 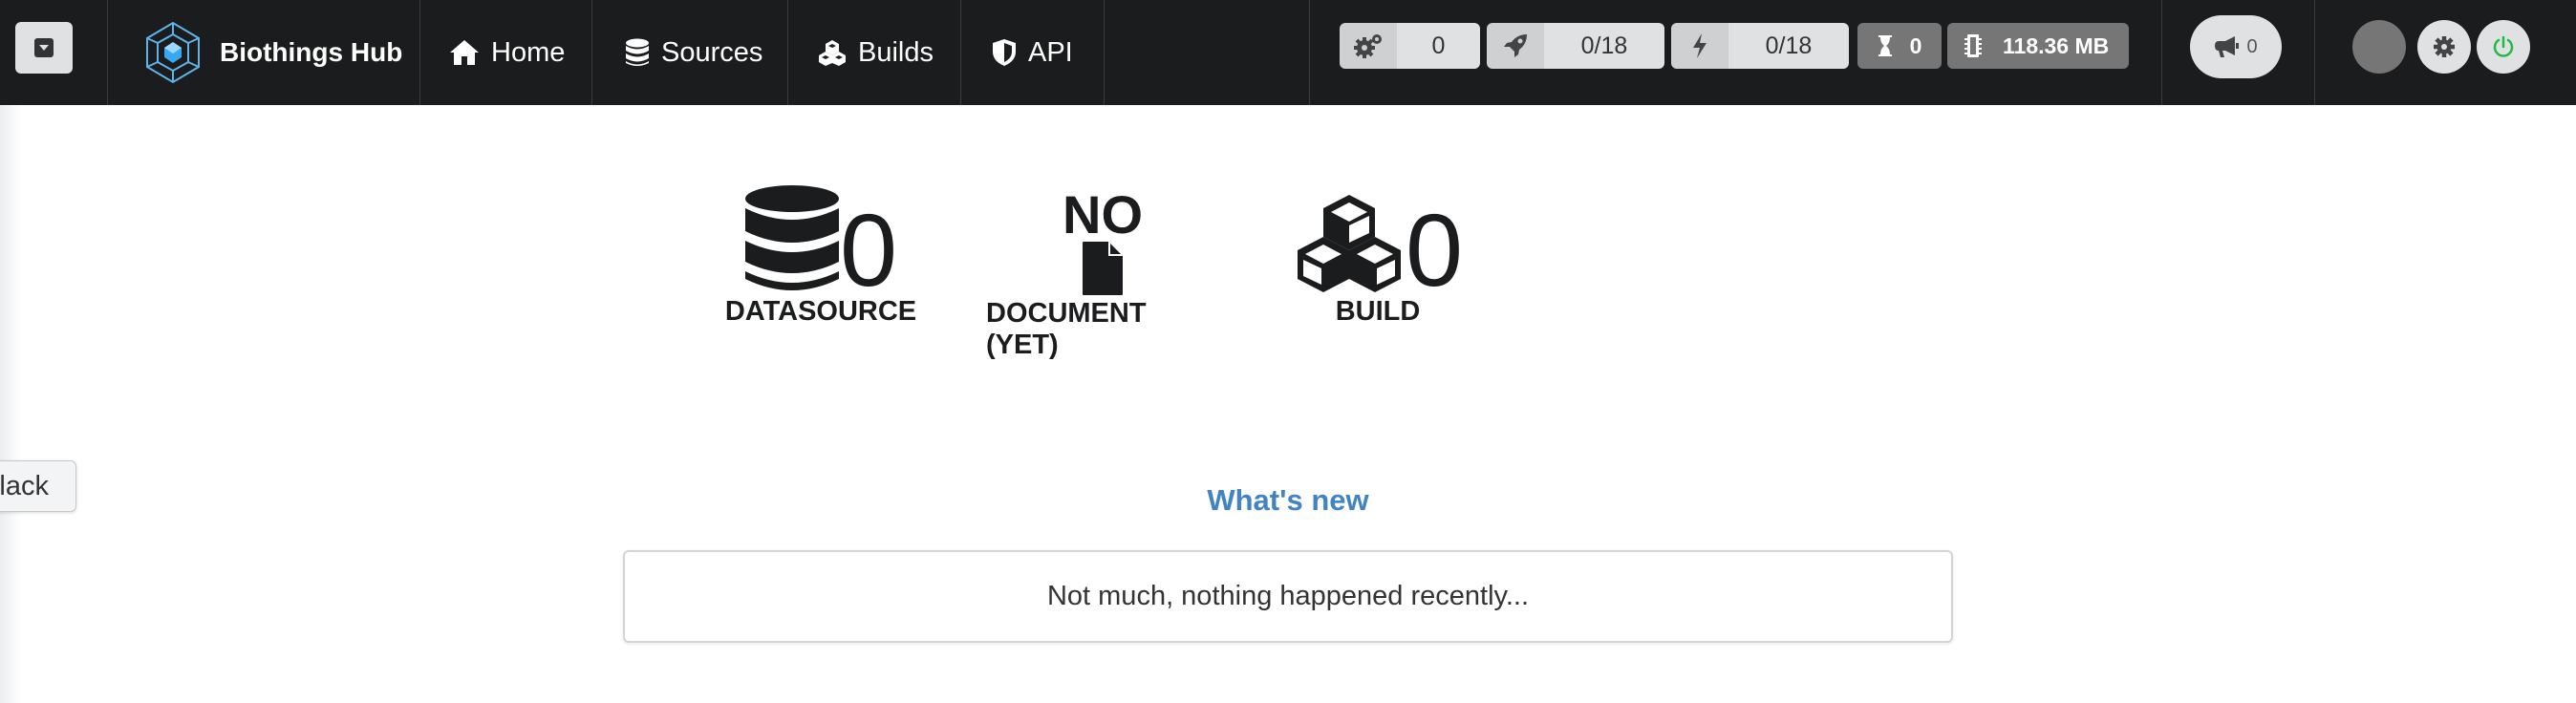 I want to click on file-icon, so click(x=1103, y=268).